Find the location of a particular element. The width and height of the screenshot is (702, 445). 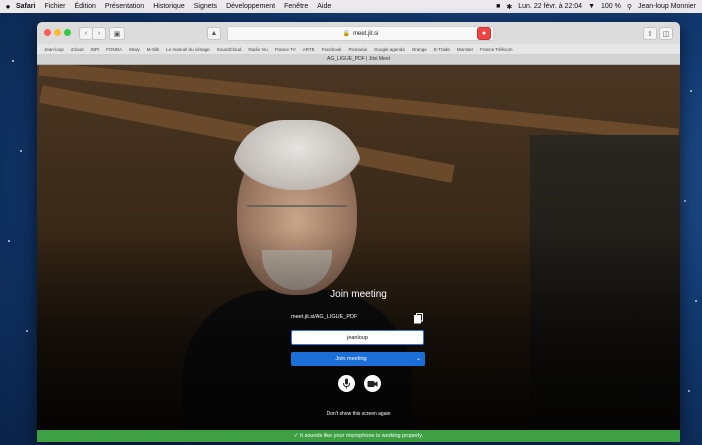

bookmark-item: M-Silk is located at coordinates (153, 49).